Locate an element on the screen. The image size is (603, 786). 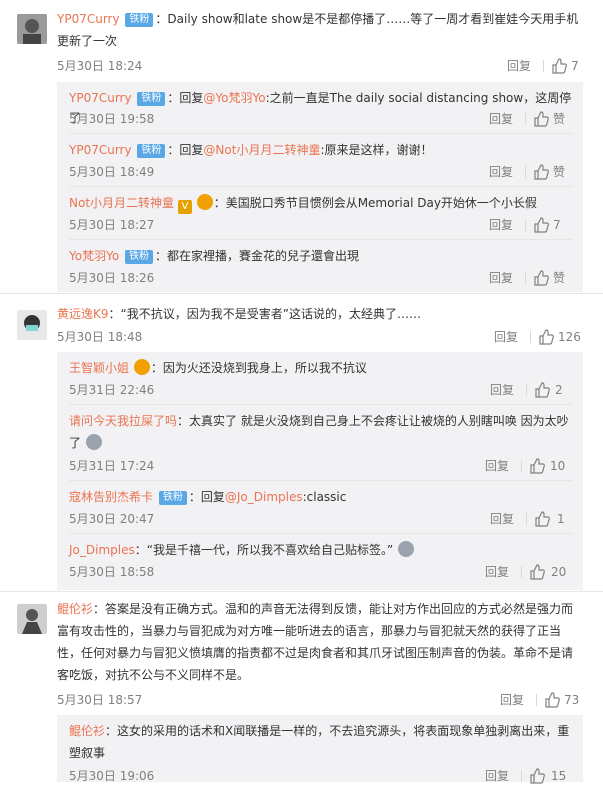
reply-user: 鲲伦衫 is located at coordinates (87, 731).